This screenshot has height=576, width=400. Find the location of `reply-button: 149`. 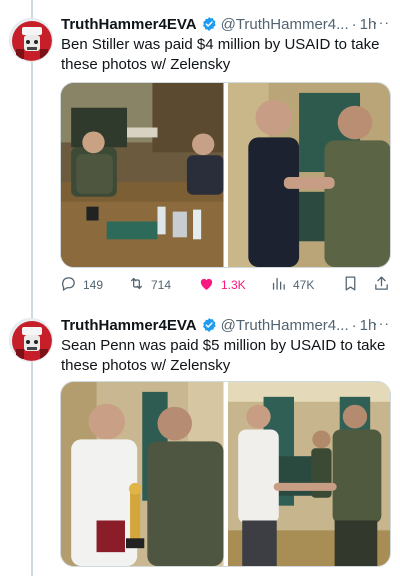

reply-button: 149 is located at coordinates (81, 285).